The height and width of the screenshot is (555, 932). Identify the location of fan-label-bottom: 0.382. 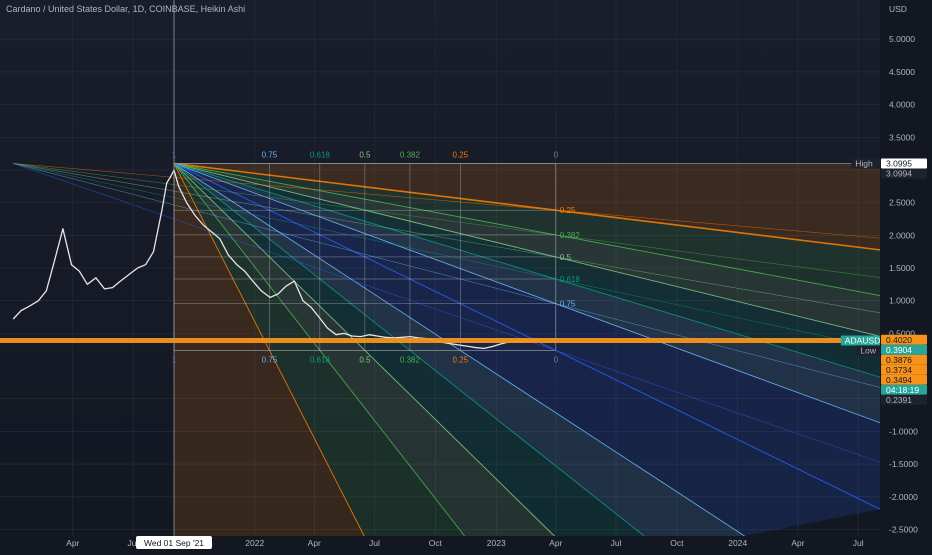
(410, 359).